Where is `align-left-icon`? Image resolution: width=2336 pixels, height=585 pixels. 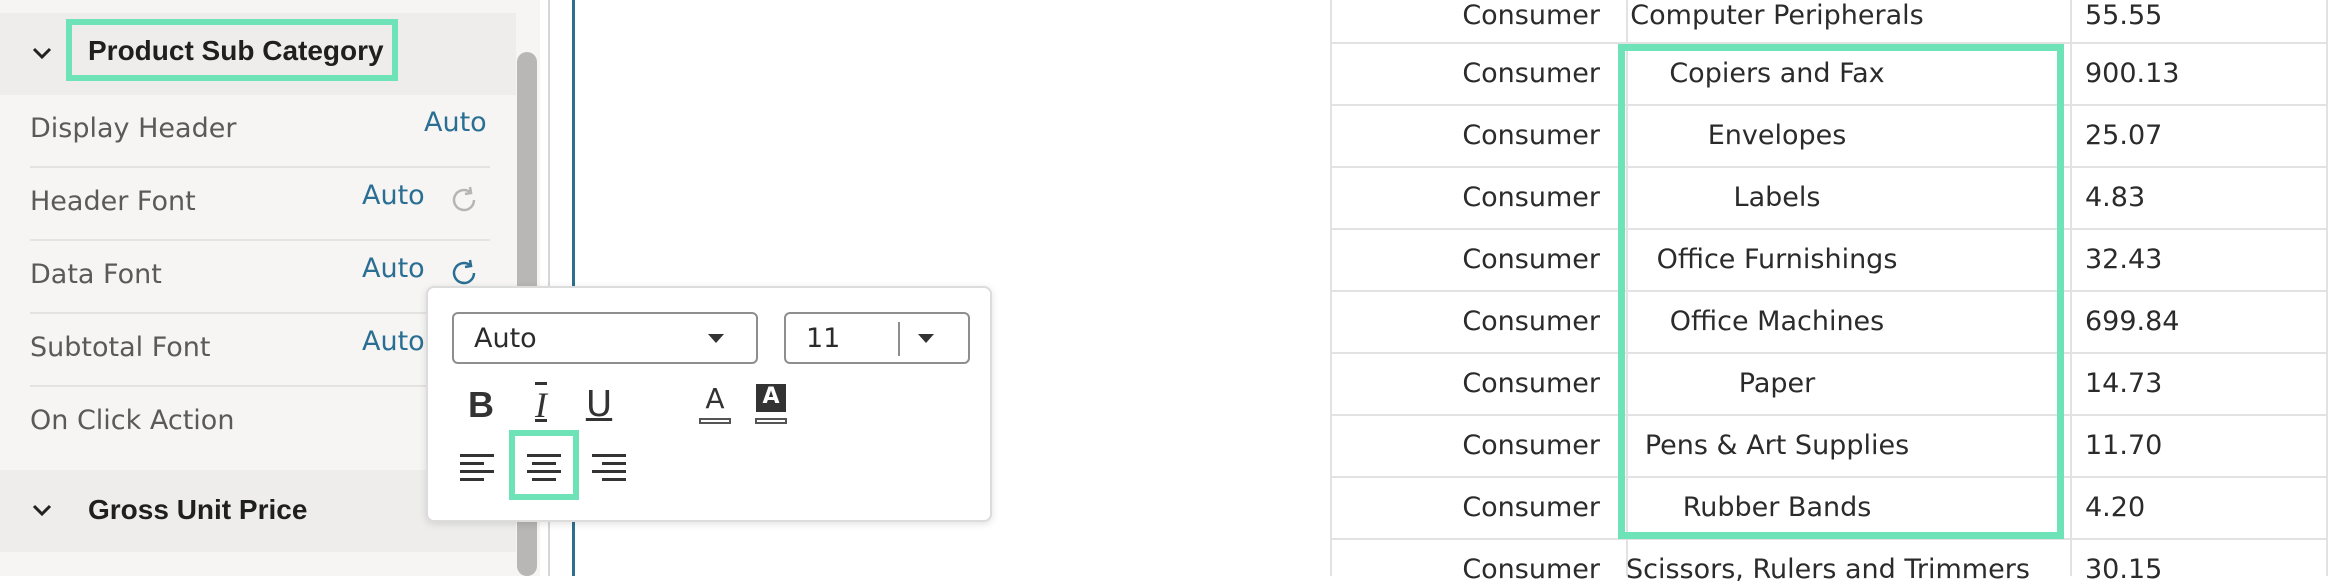 align-left-icon is located at coordinates (478, 468).